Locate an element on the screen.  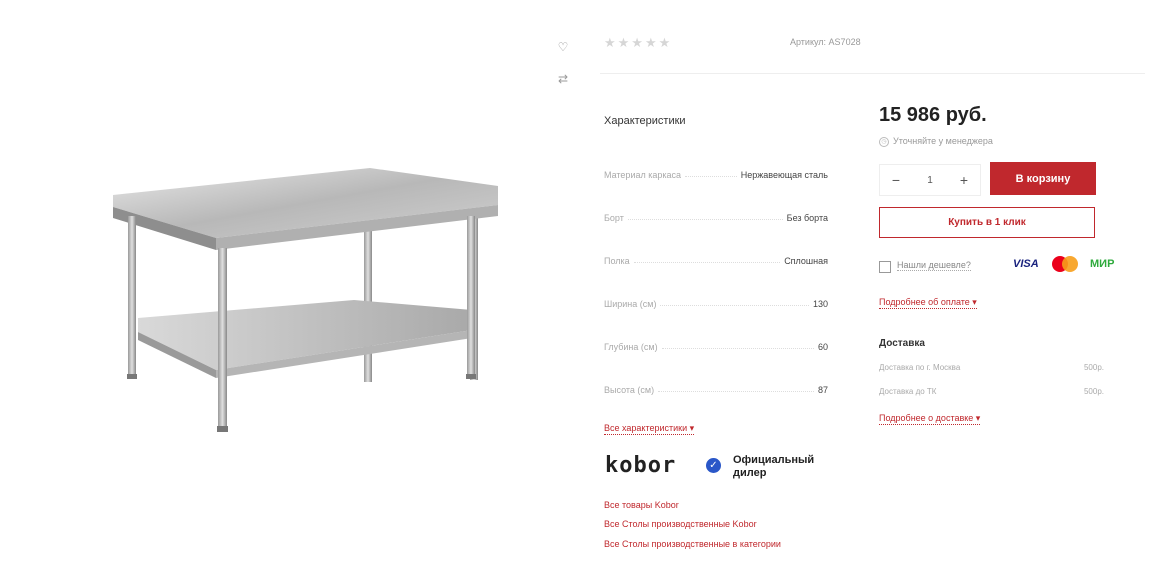
cheaper-checkbox-icon is located at coordinates (885, 267).